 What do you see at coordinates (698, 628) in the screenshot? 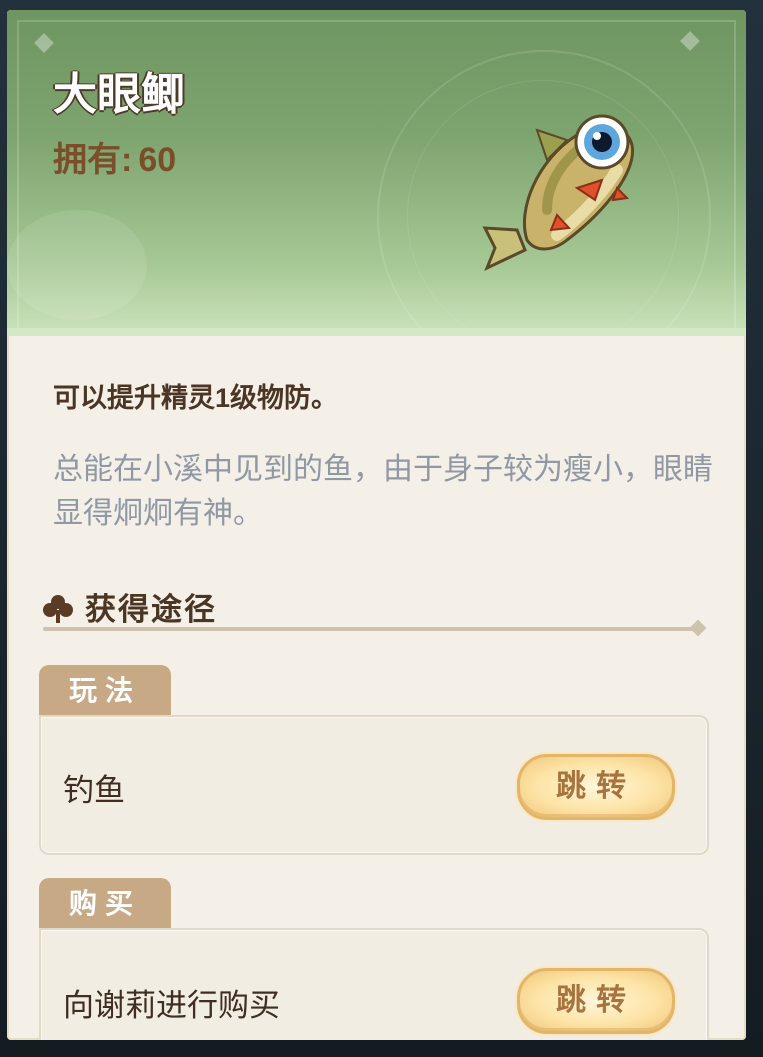
I see `divider-end-ornament` at bounding box center [698, 628].